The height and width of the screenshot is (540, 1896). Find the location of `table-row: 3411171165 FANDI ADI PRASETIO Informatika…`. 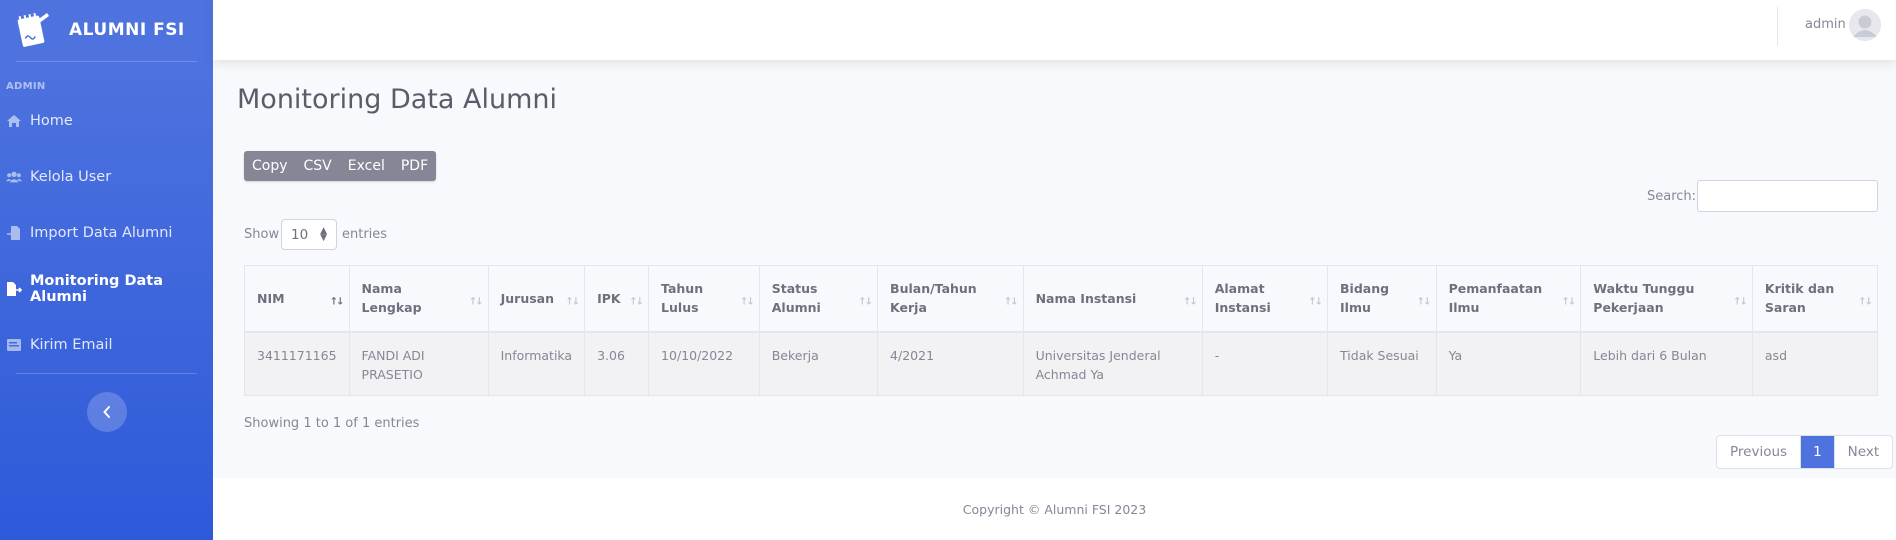

table-row: 3411171165 FANDI ADI PRASETIO Informatika… is located at coordinates (1061, 363).